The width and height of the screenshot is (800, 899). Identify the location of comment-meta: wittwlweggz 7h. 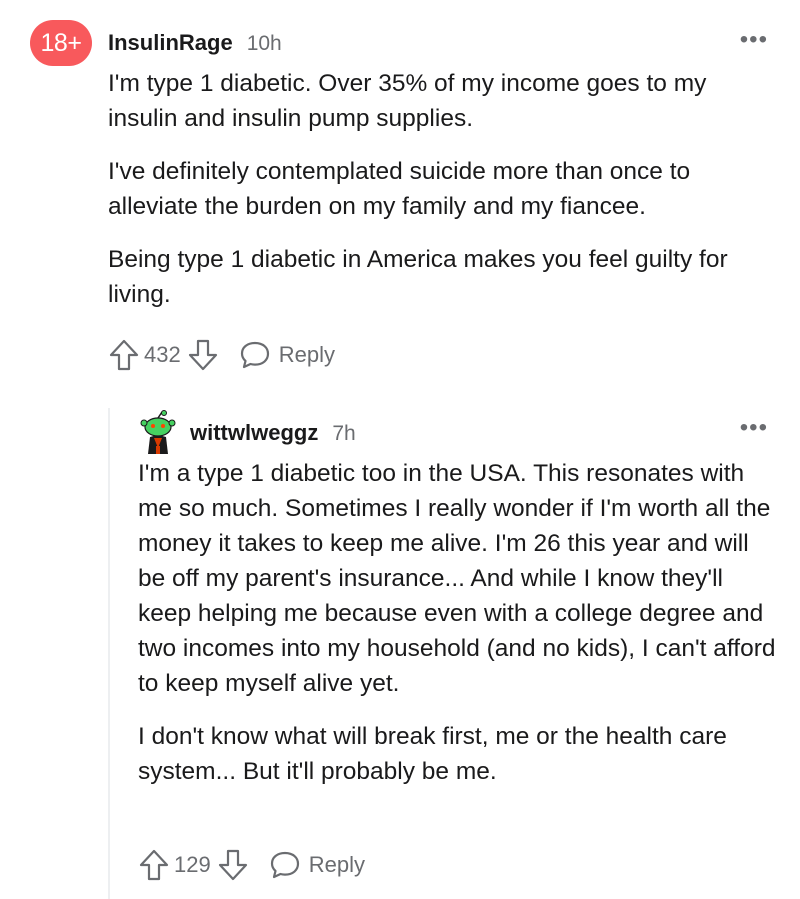
(273, 433).